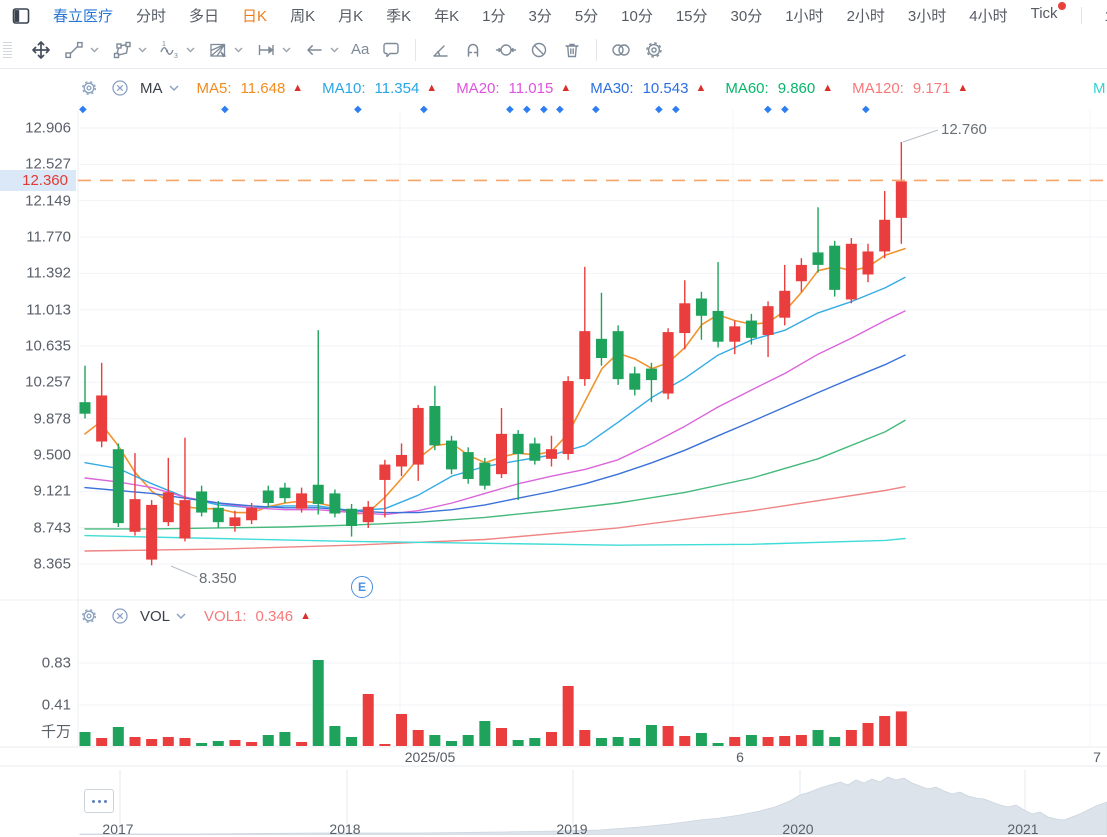 This screenshot has height=837, width=1107. I want to click on wave-tool-icon: 13, so click(170, 50).